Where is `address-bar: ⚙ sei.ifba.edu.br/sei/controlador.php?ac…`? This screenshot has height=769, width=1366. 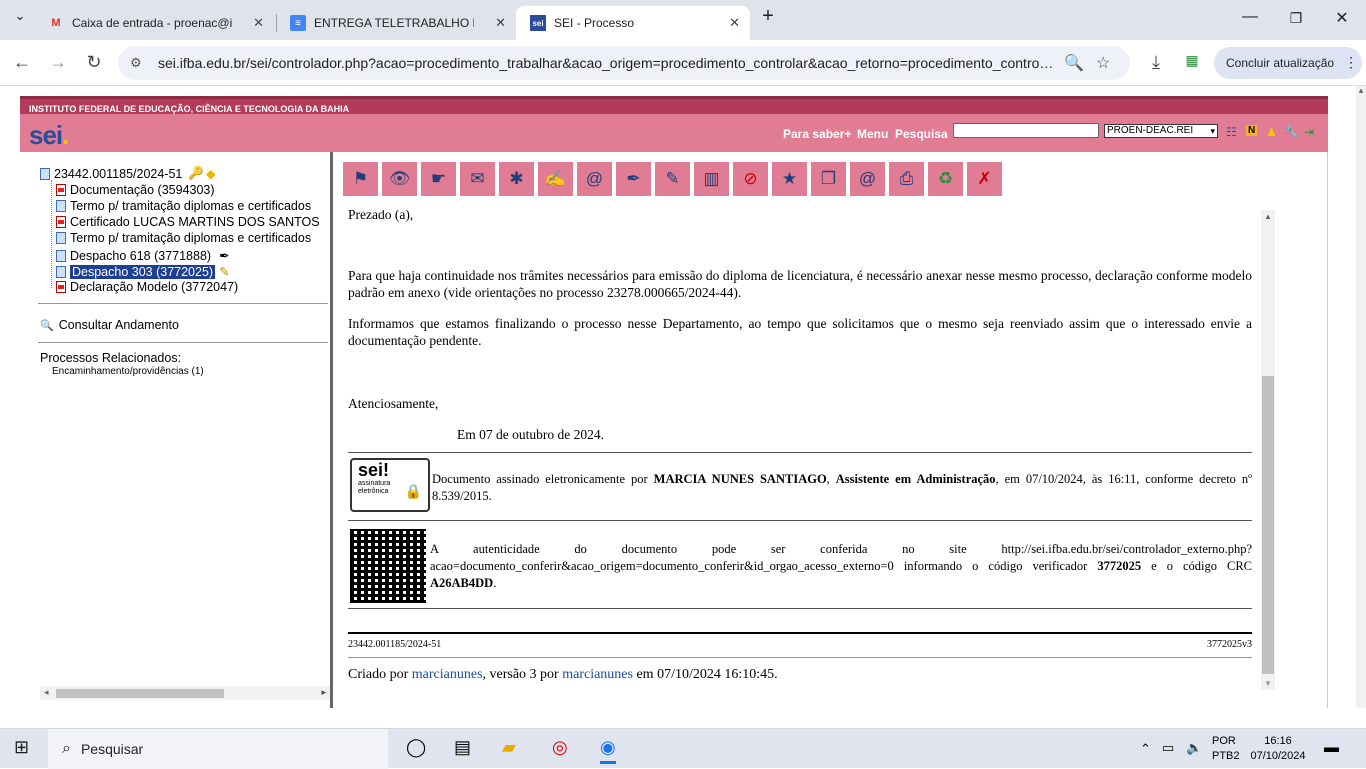
address-bar: ⚙ sei.ifba.edu.br/sei/controlador.php?ac… is located at coordinates (624, 63).